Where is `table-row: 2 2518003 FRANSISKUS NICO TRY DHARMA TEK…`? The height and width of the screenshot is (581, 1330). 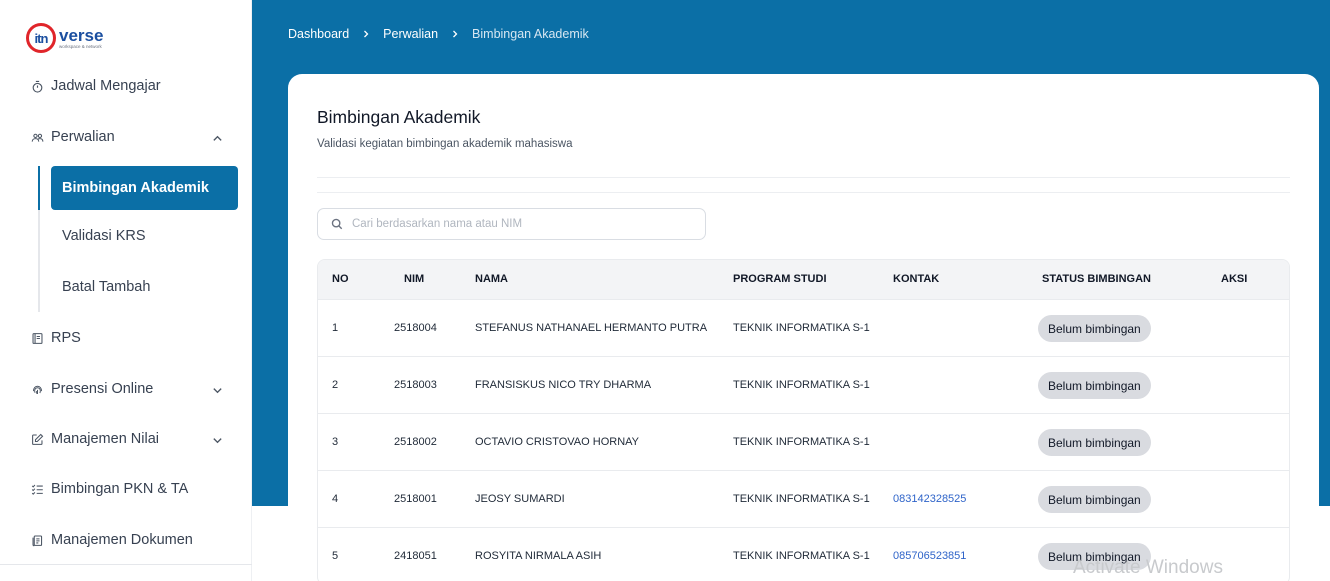
table-row: 2 2518003 FRANSISKUS NICO TRY DHARMA TEK… is located at coordinates (803, 384).